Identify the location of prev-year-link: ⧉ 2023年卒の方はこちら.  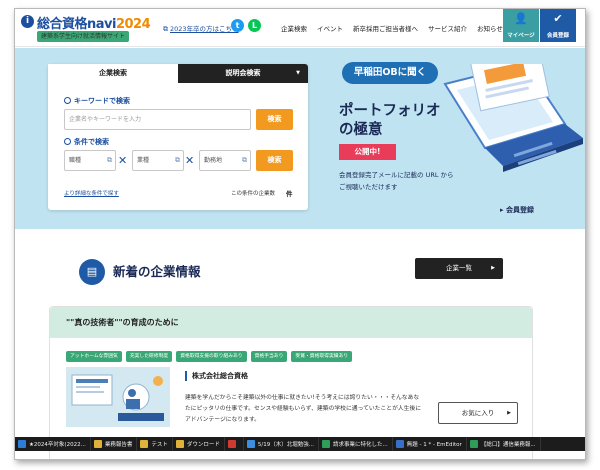
(201, 28).